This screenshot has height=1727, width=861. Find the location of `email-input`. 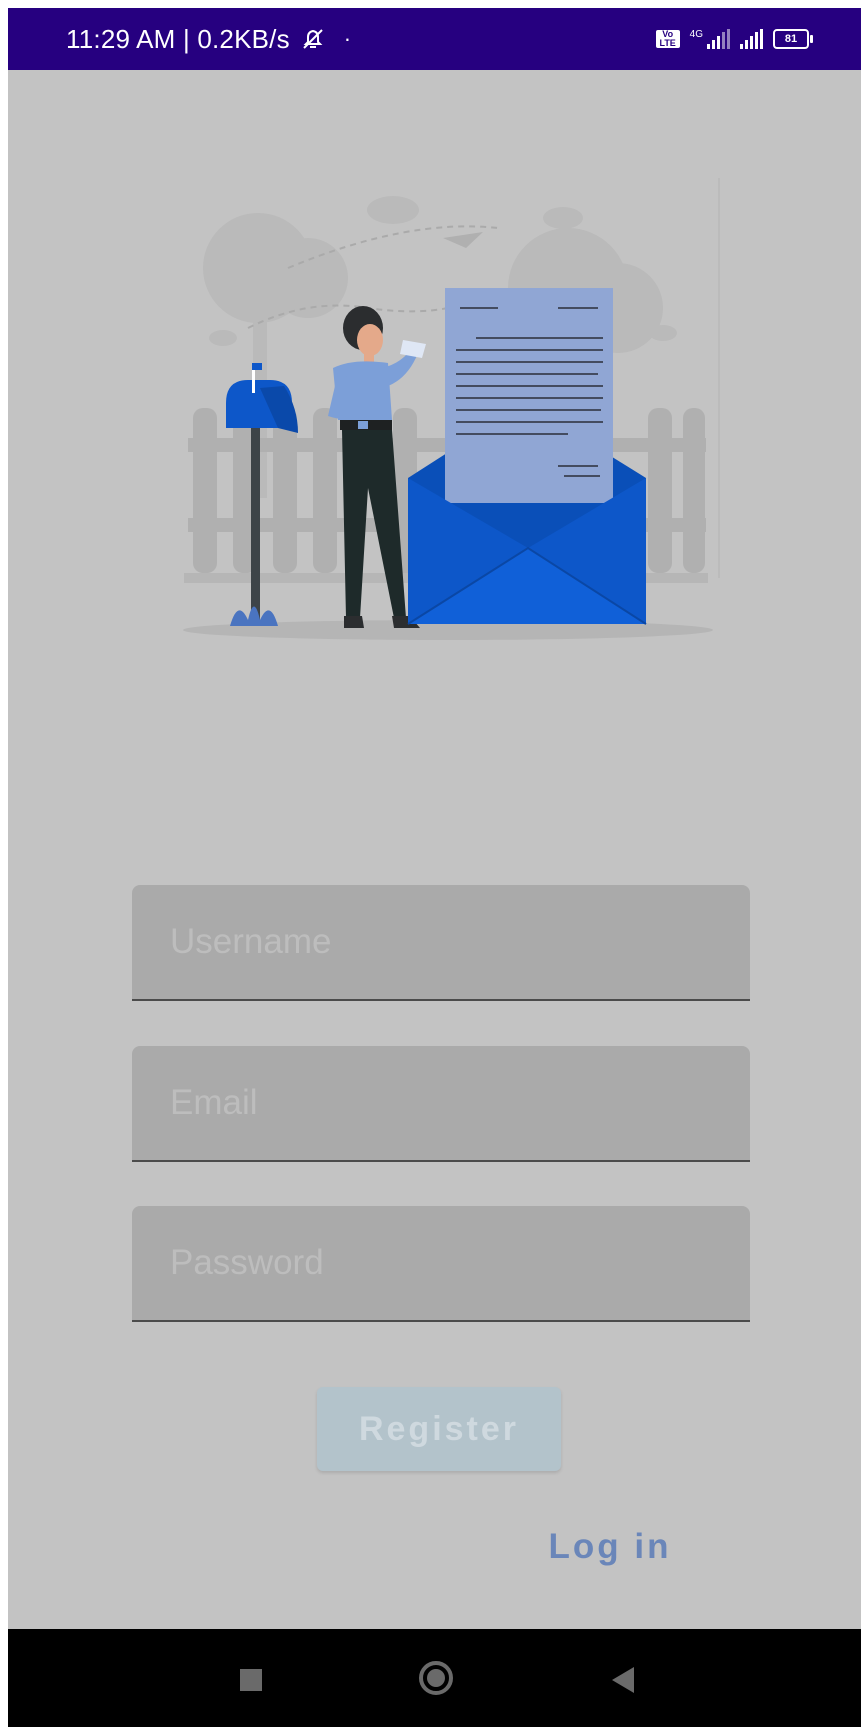

email-input is located at coordinates (441, 1103).